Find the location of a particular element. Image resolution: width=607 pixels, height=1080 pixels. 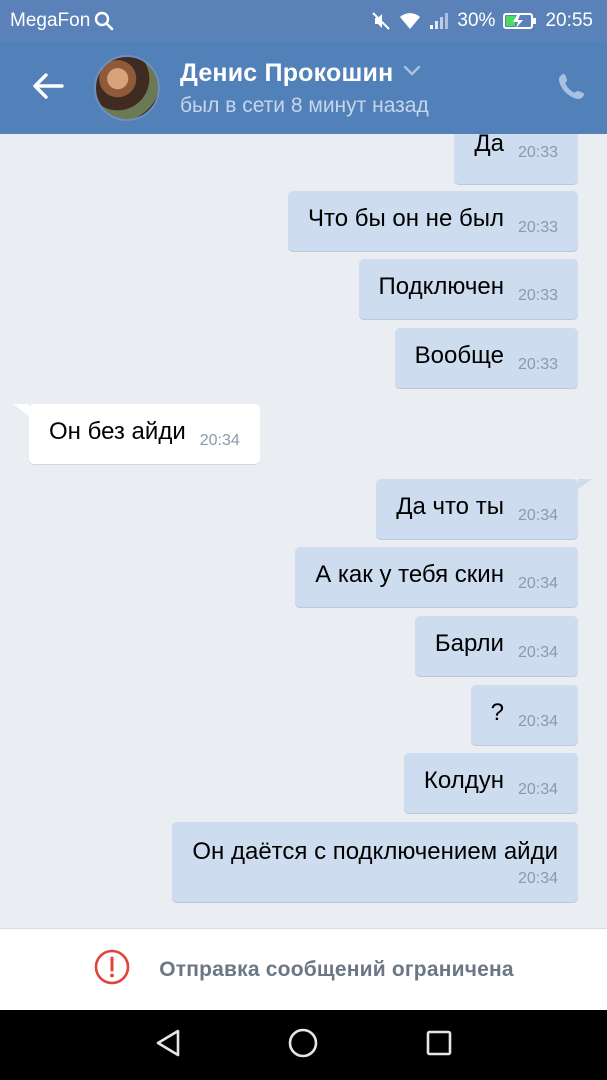

system-nav-bar is located at coordinates (303, 1045).